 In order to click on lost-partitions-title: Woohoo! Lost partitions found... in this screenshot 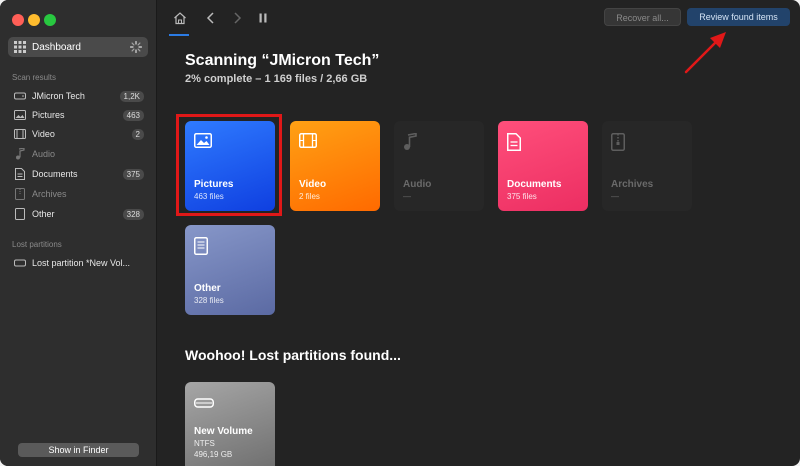, I will do `click(293, 355)`.